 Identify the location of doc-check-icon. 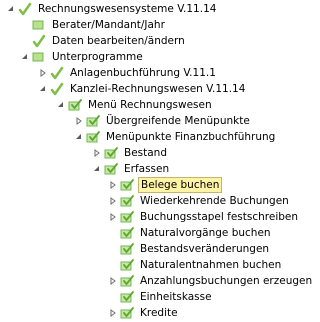
(127, 313).